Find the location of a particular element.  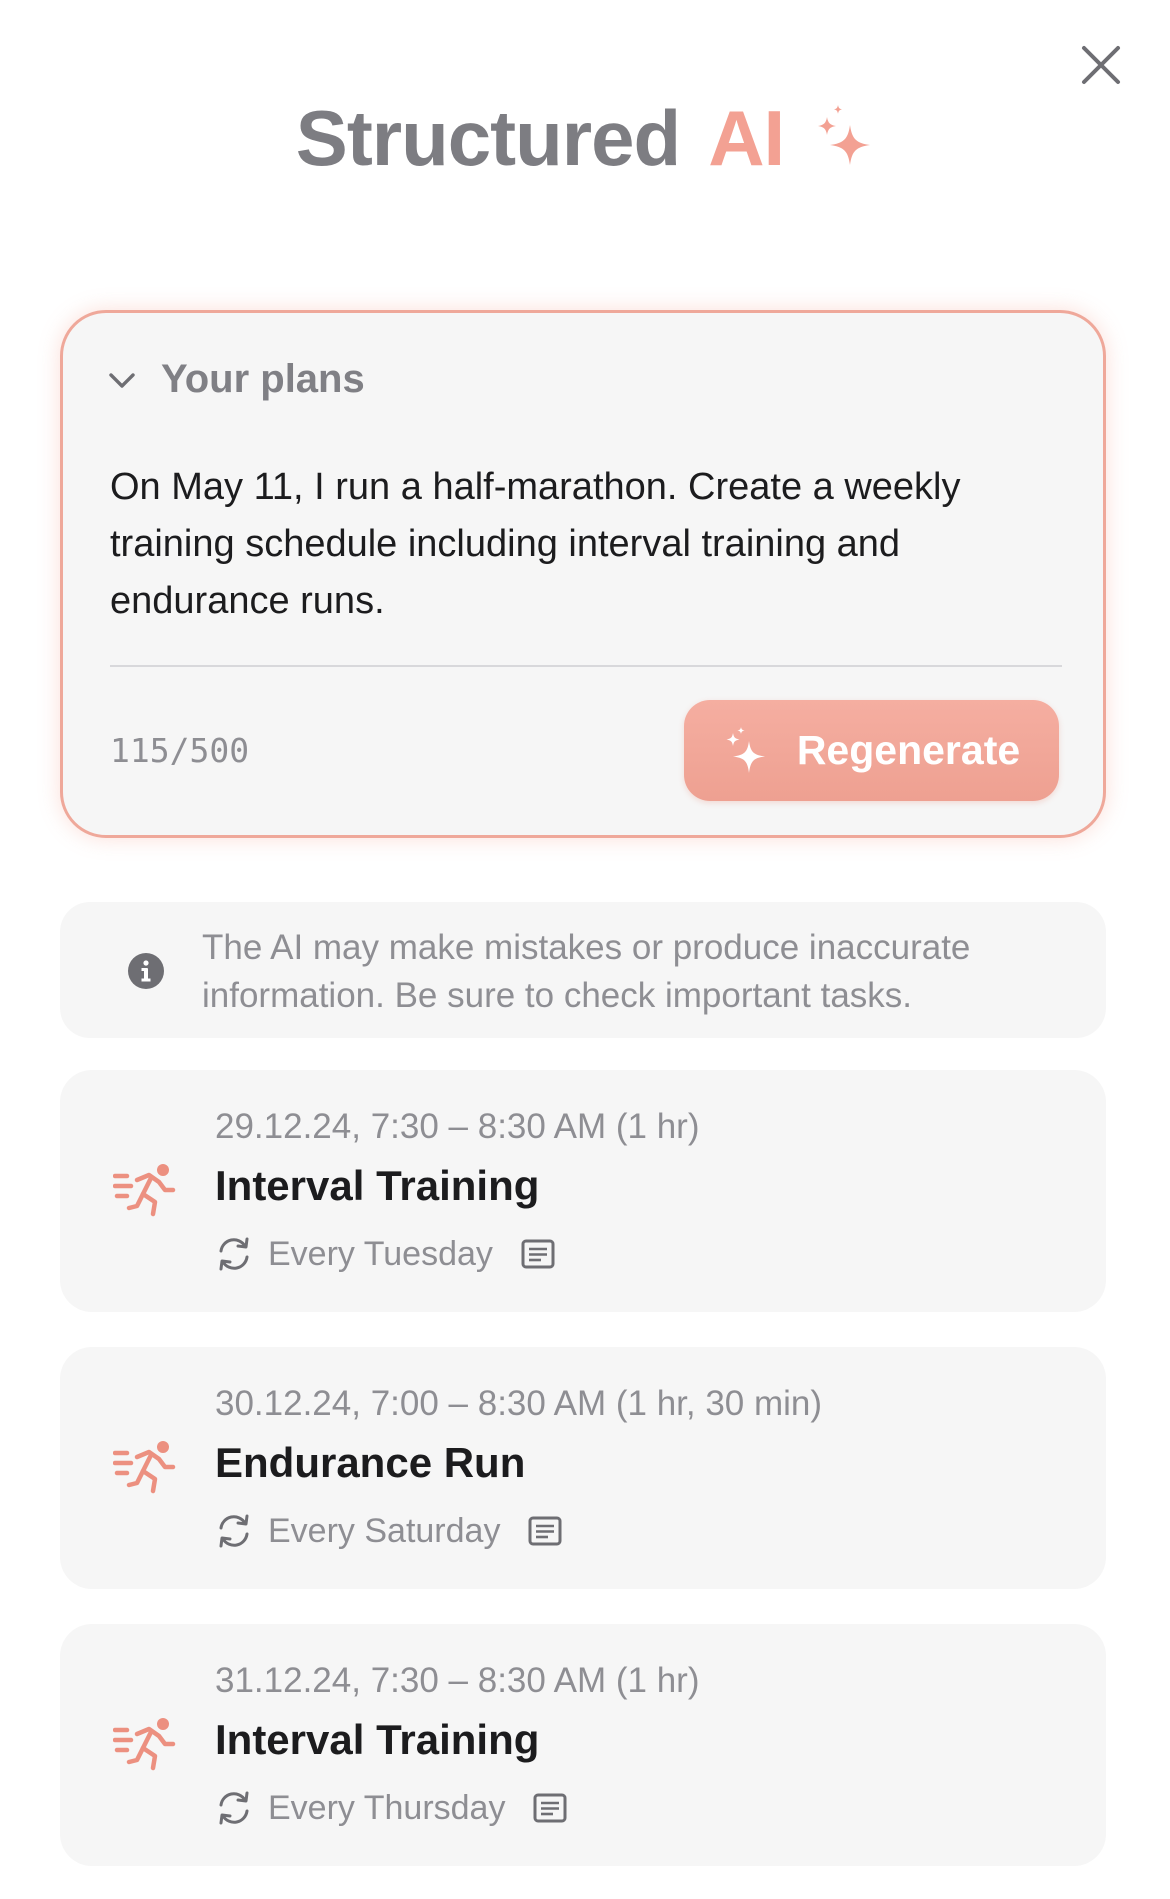

task-meta: Every Saturday is located at coordinates (388, 1531).